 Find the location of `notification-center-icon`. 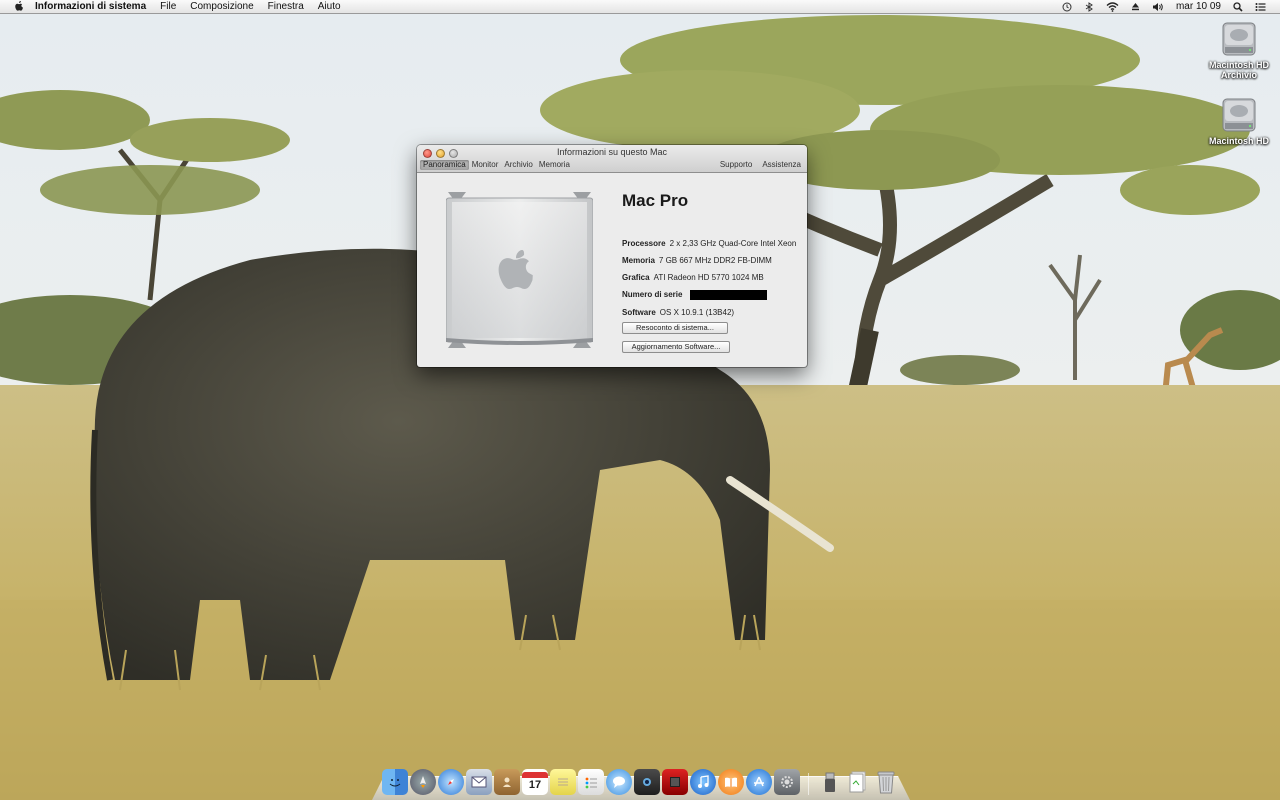

notification-center-icon is located at coordinates (1260, 7).